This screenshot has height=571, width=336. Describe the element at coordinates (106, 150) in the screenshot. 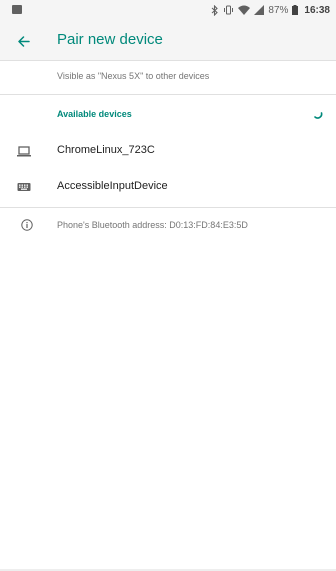

I see `device-label: ChromeLinux_723C` at that location.